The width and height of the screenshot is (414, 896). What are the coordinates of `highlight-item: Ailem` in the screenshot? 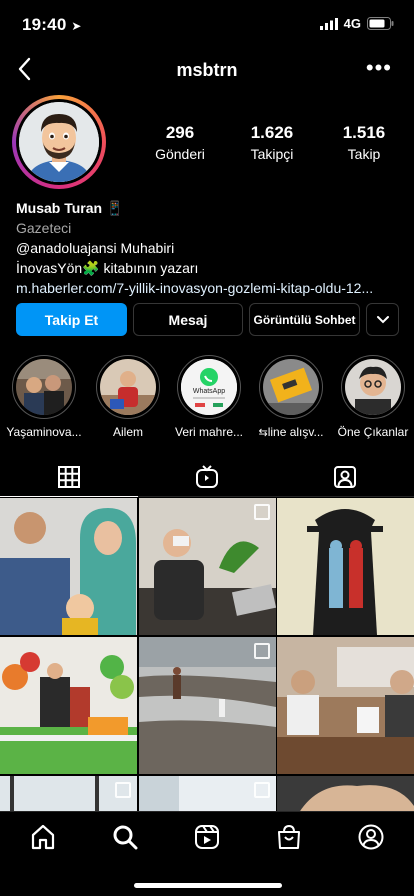 It's located at (128, 397).